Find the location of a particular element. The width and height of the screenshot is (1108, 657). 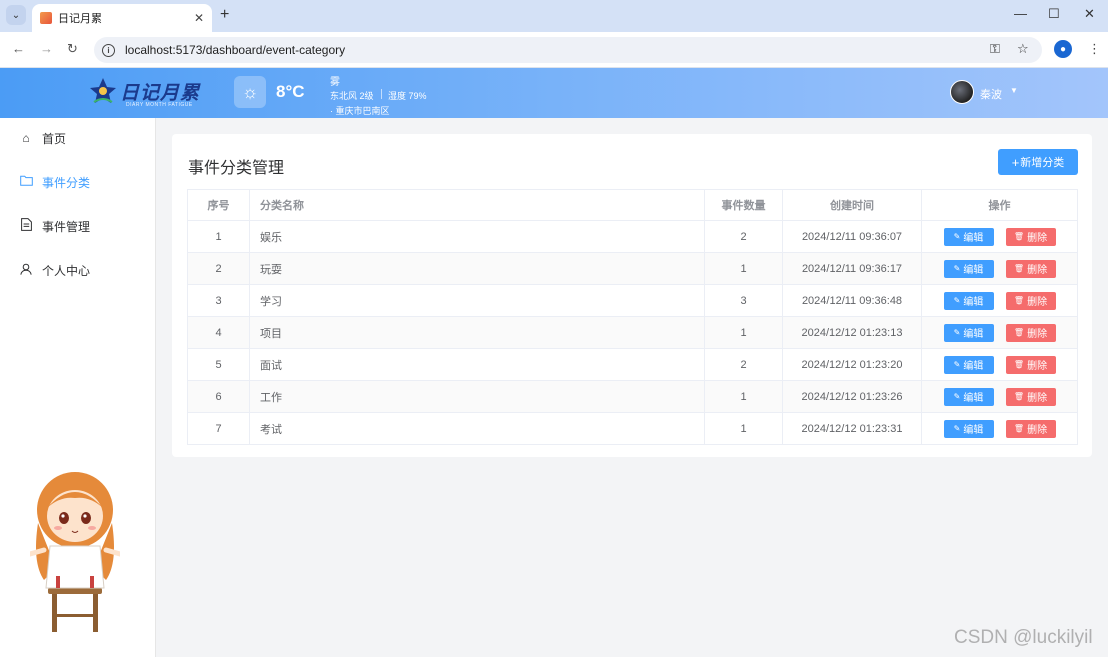

user-name: 秦波 is located at coordinates (991, 94).